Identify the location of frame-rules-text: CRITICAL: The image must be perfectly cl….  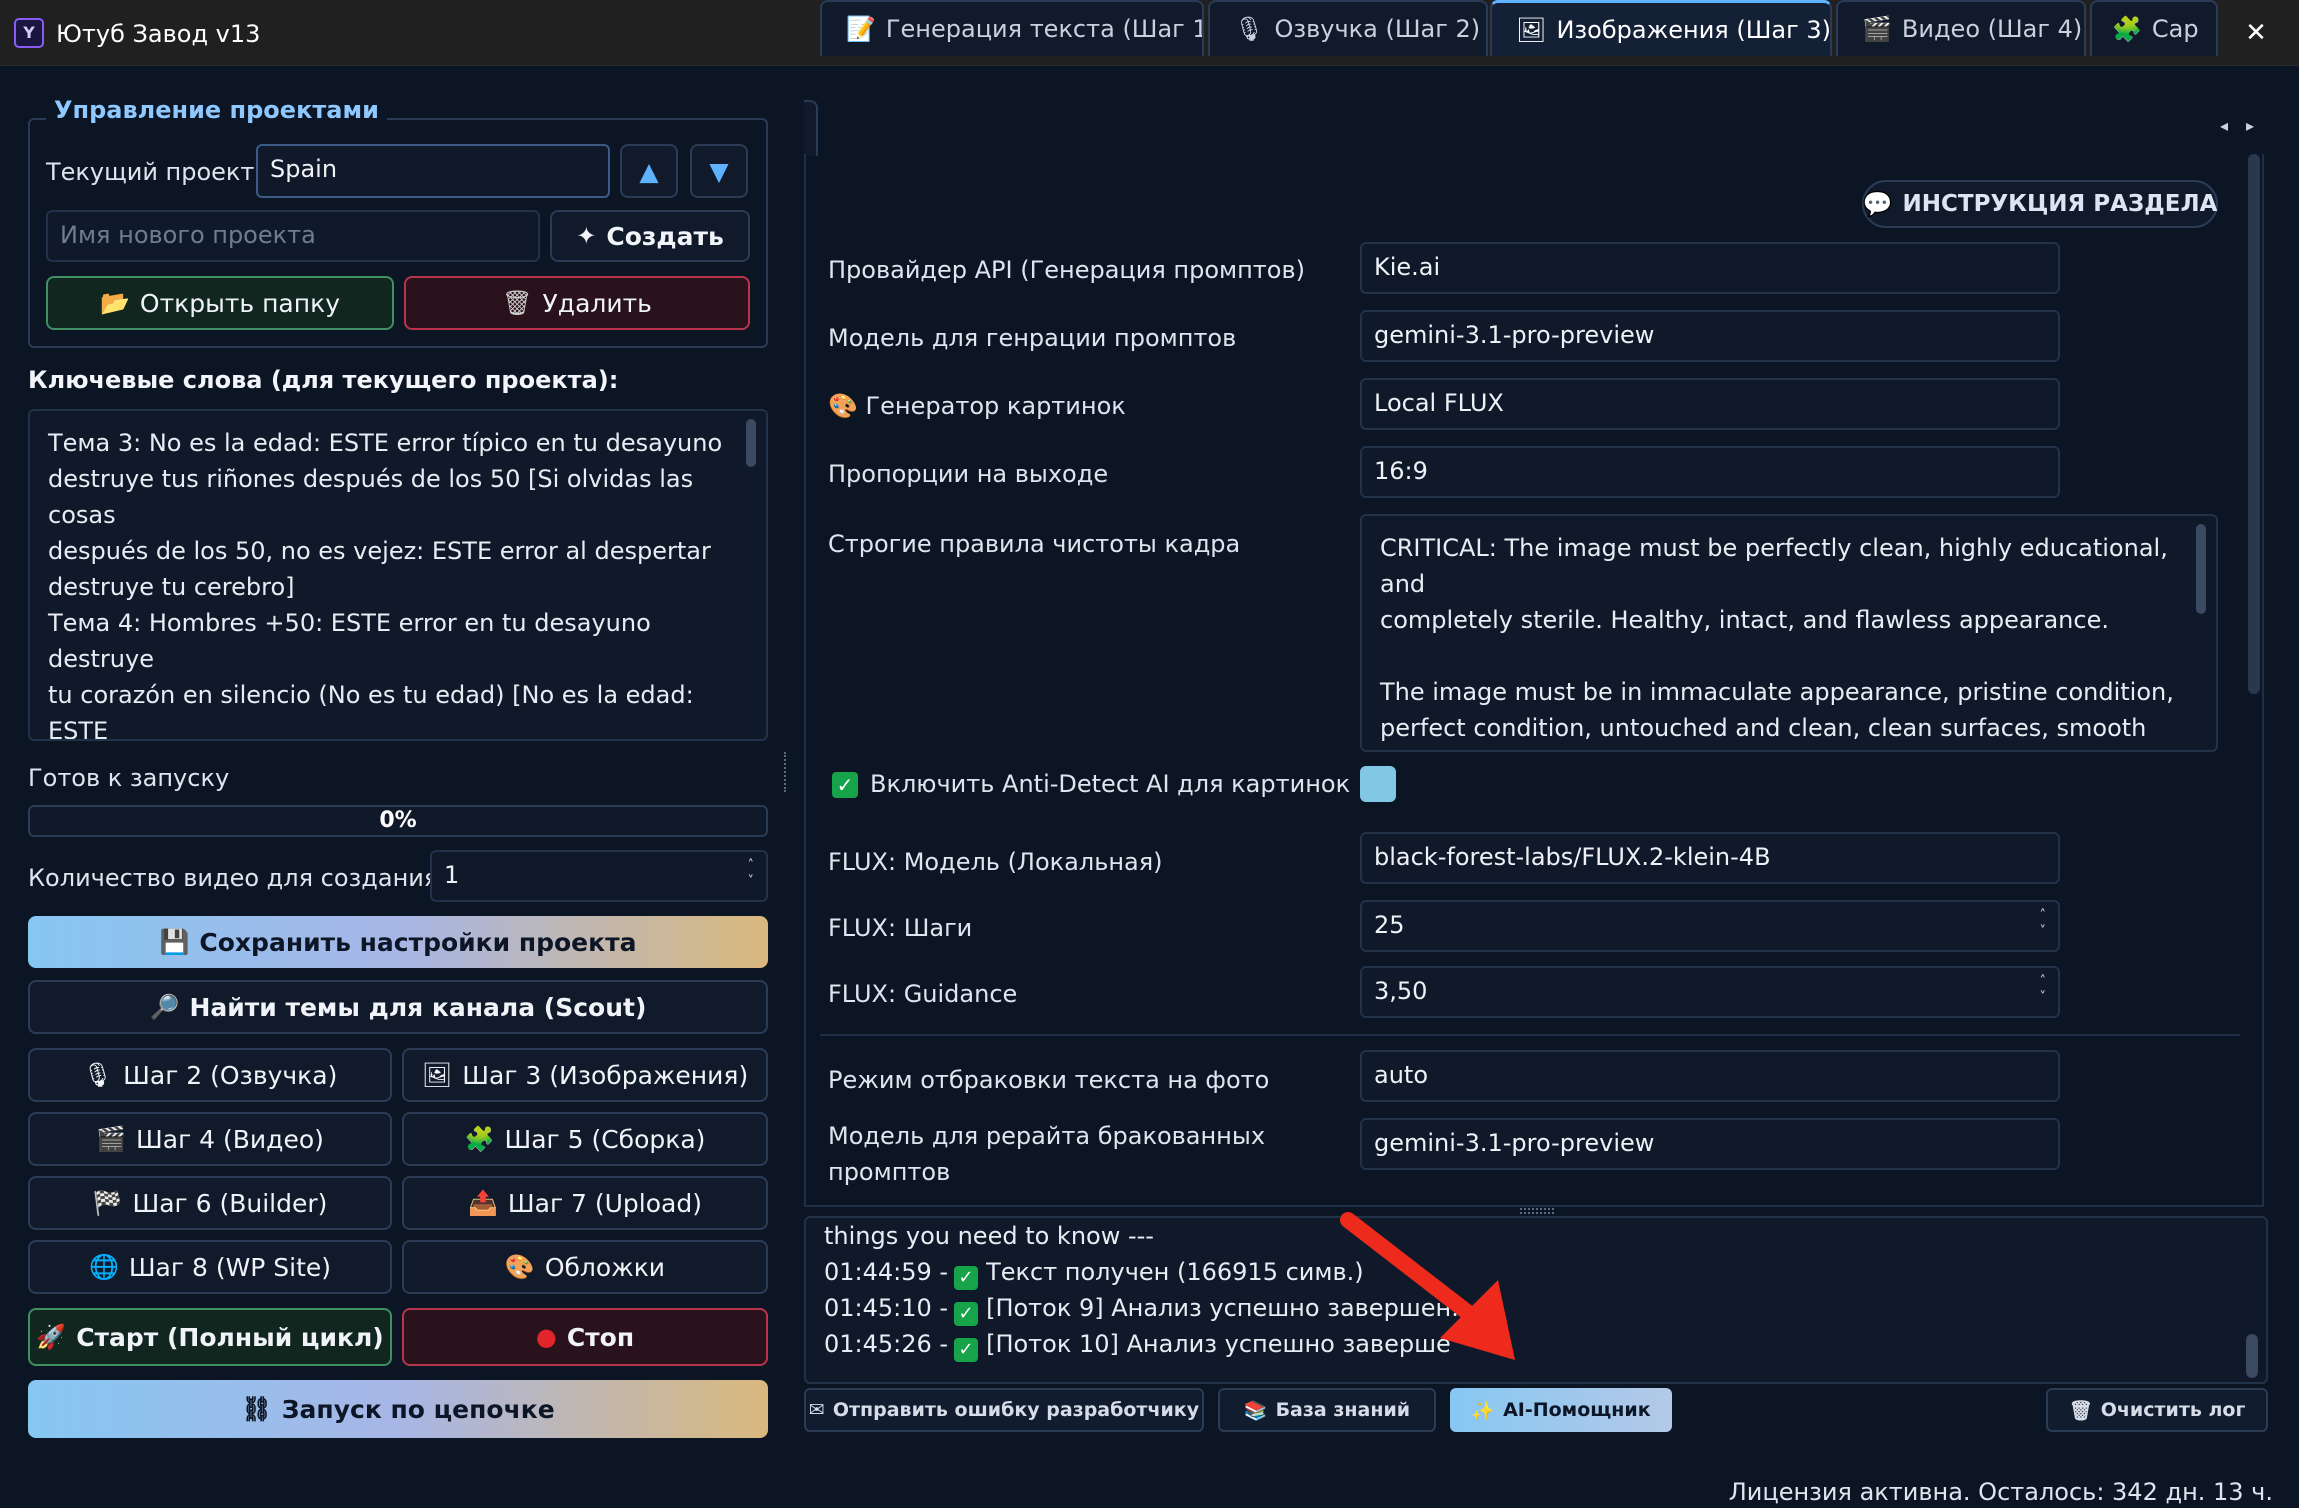
(1777, 638).